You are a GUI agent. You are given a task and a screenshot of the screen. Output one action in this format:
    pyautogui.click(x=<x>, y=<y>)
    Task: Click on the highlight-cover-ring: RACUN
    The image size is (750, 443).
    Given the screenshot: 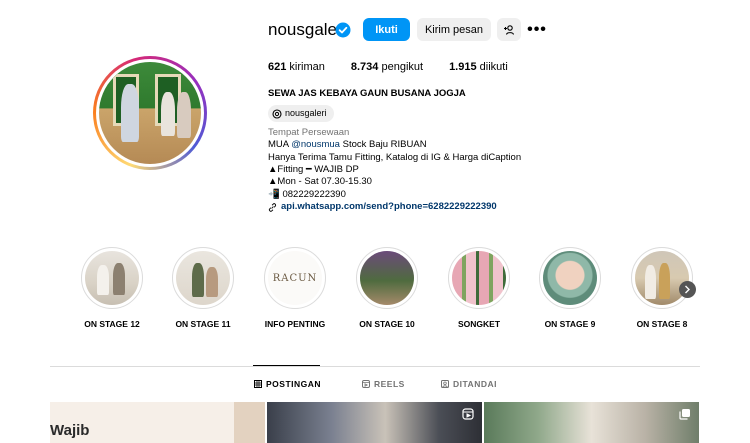 What is the action you would take?
    pyautogui.click(x=295, y=278)
    